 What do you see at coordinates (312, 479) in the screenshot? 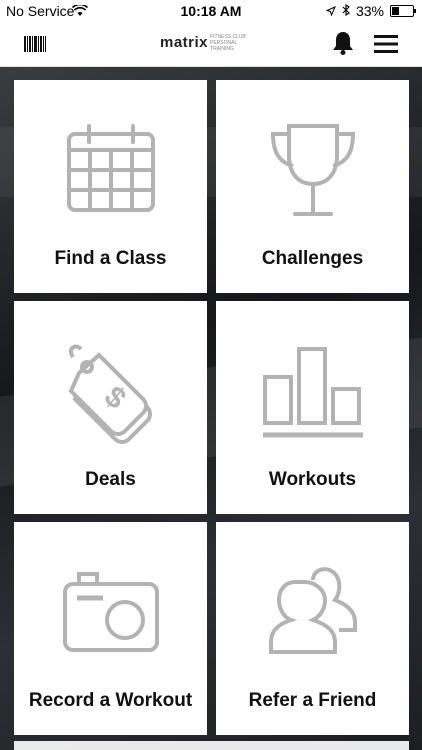
I see `tile-label: Workouts` at bounding box center [312, 479].